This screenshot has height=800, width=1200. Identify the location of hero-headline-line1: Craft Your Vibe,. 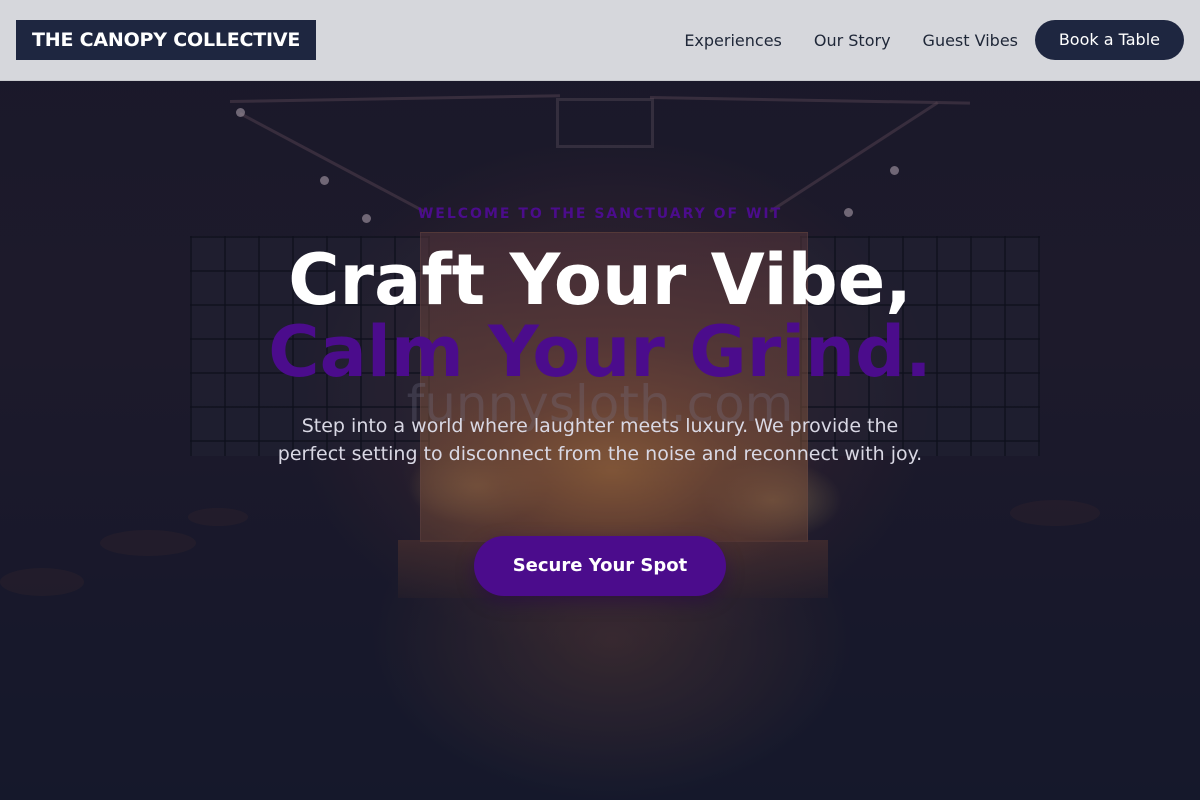
(600, 280).